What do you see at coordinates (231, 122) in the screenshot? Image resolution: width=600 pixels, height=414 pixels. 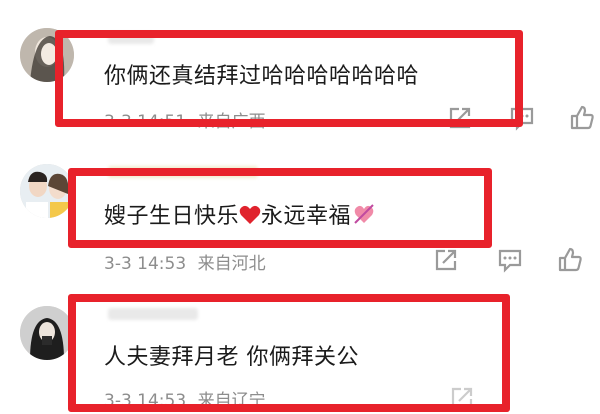 I see `comment-location: 来自广西` at bounding box center [231, 122].